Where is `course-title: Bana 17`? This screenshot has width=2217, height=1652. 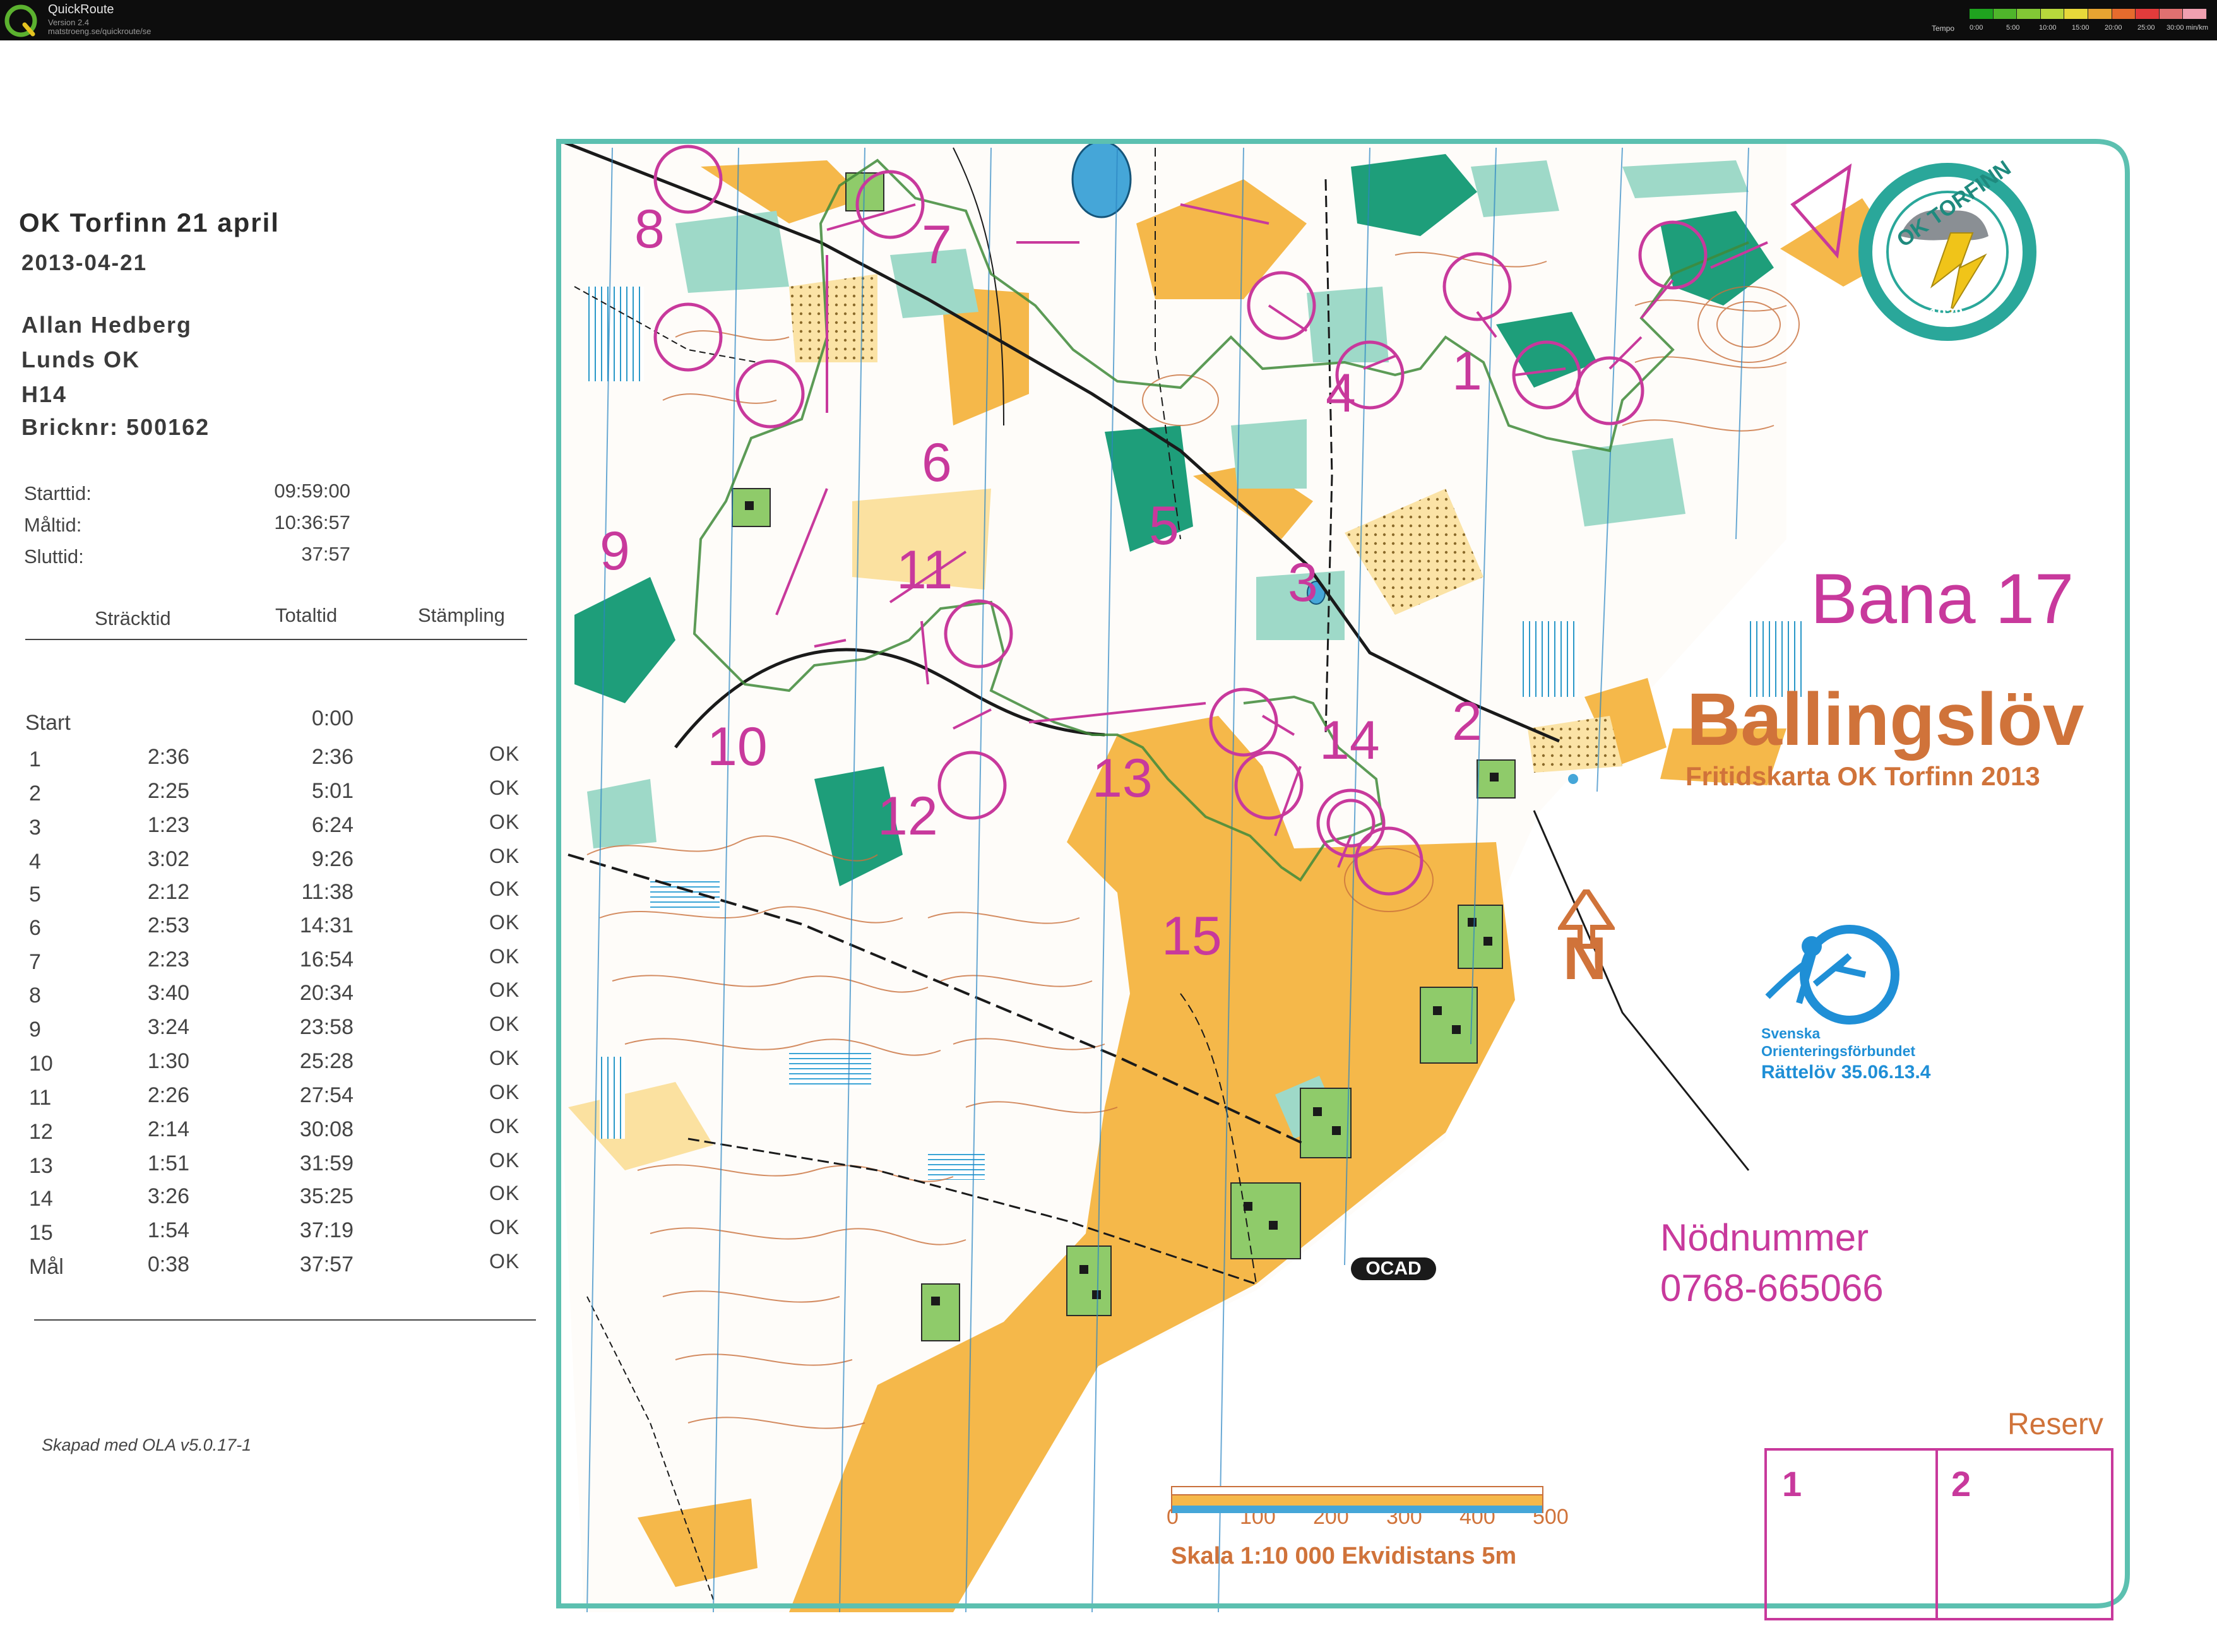 course-title: Bana 17 is located at coordinates (1942, 598).